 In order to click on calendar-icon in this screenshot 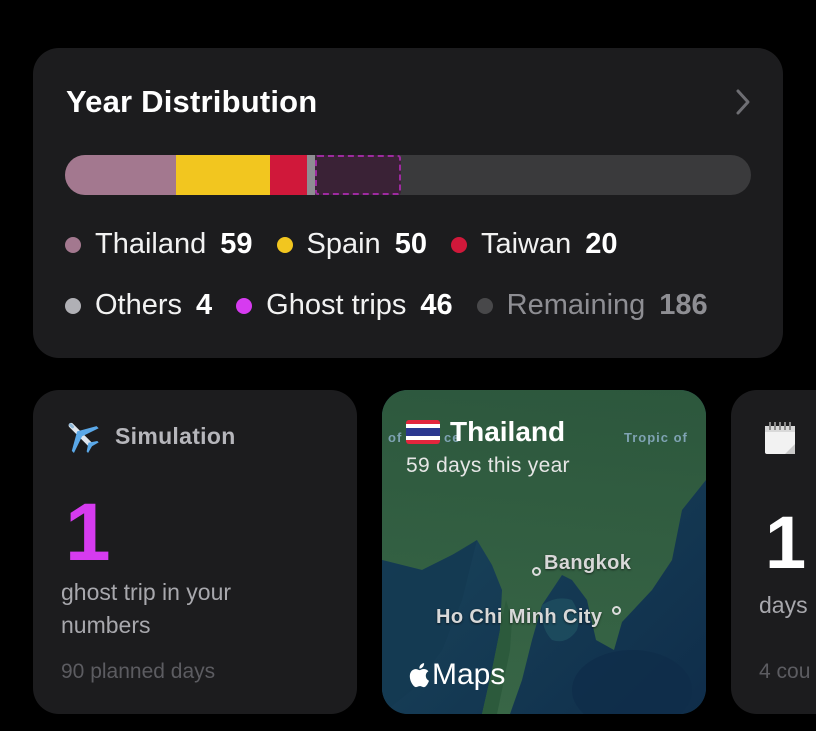, I will do `click(780, 438)`.